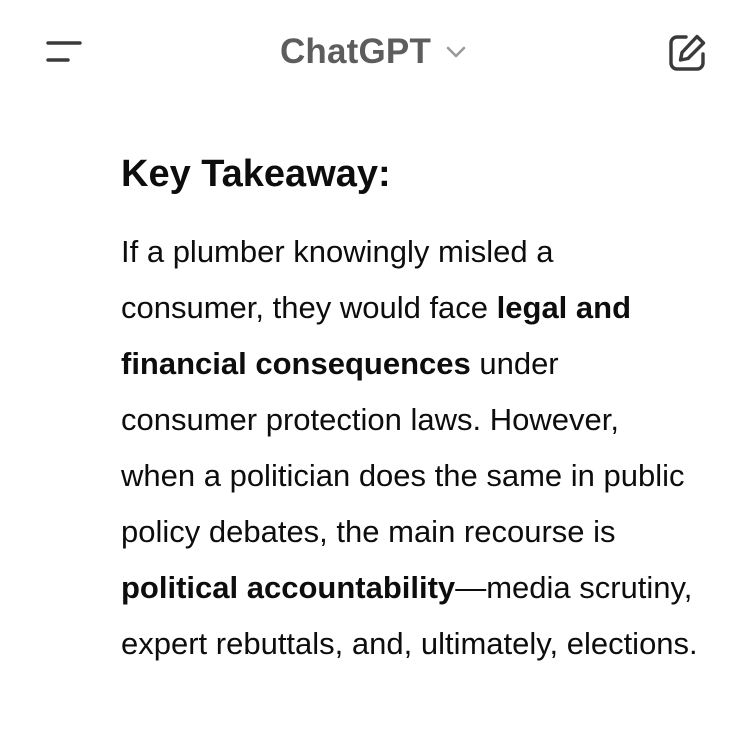  I want to click on model-selector-button: ChatGPT, so click(373, 52).